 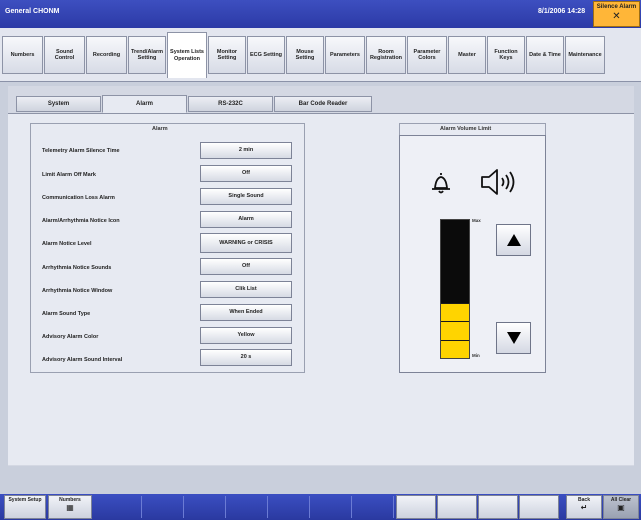 I want to click on volume-group-title: Alarm Volume Limit, so click(x=466, y=129).